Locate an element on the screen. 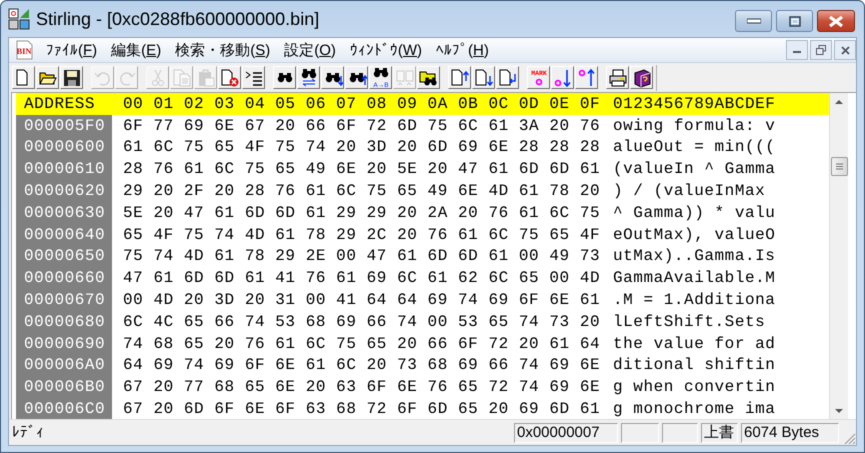  ascii-text: ^ Gamma)) * valu is located at coordinates (694, 213).